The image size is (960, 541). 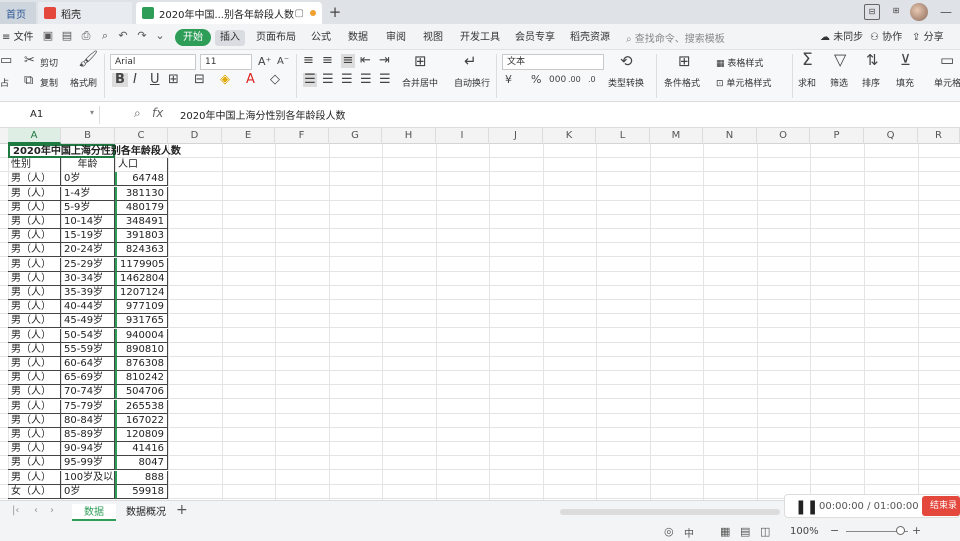 What do you see at coordinates (536, 80) in the screenshot?
I see `percent-icon: %` at bounding box center [536, 80].